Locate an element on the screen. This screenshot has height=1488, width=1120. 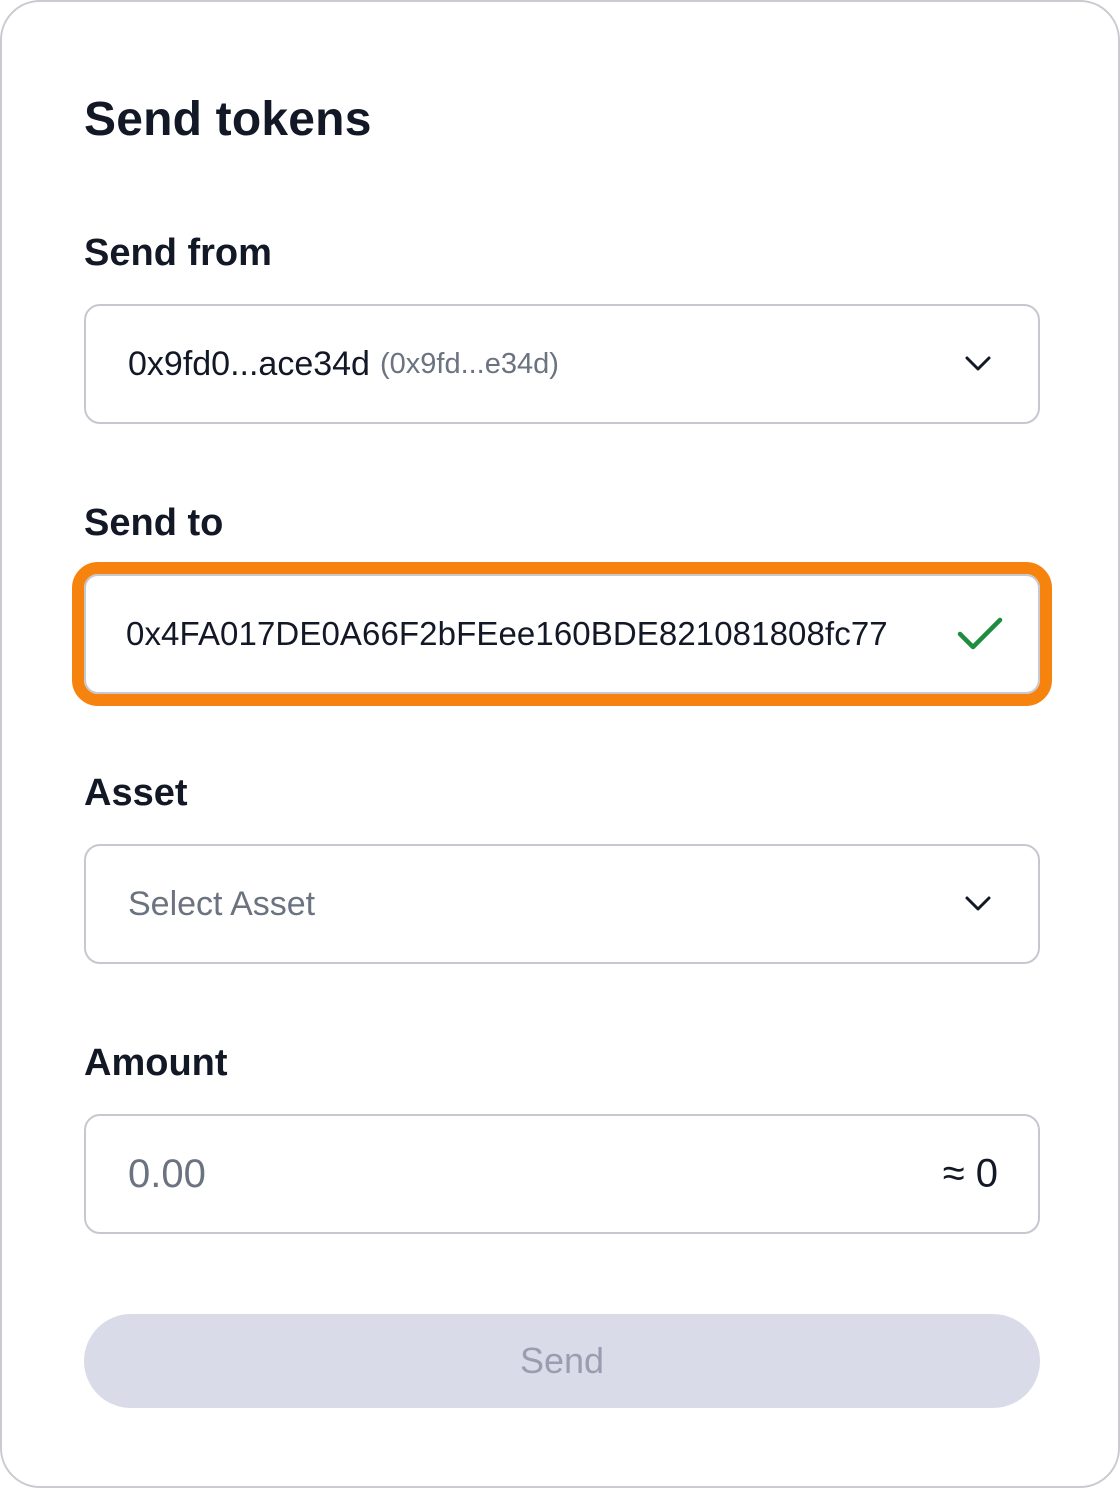
send-from-sub-value: (0x9fd...e34d) is located at coordinates (469, 363).